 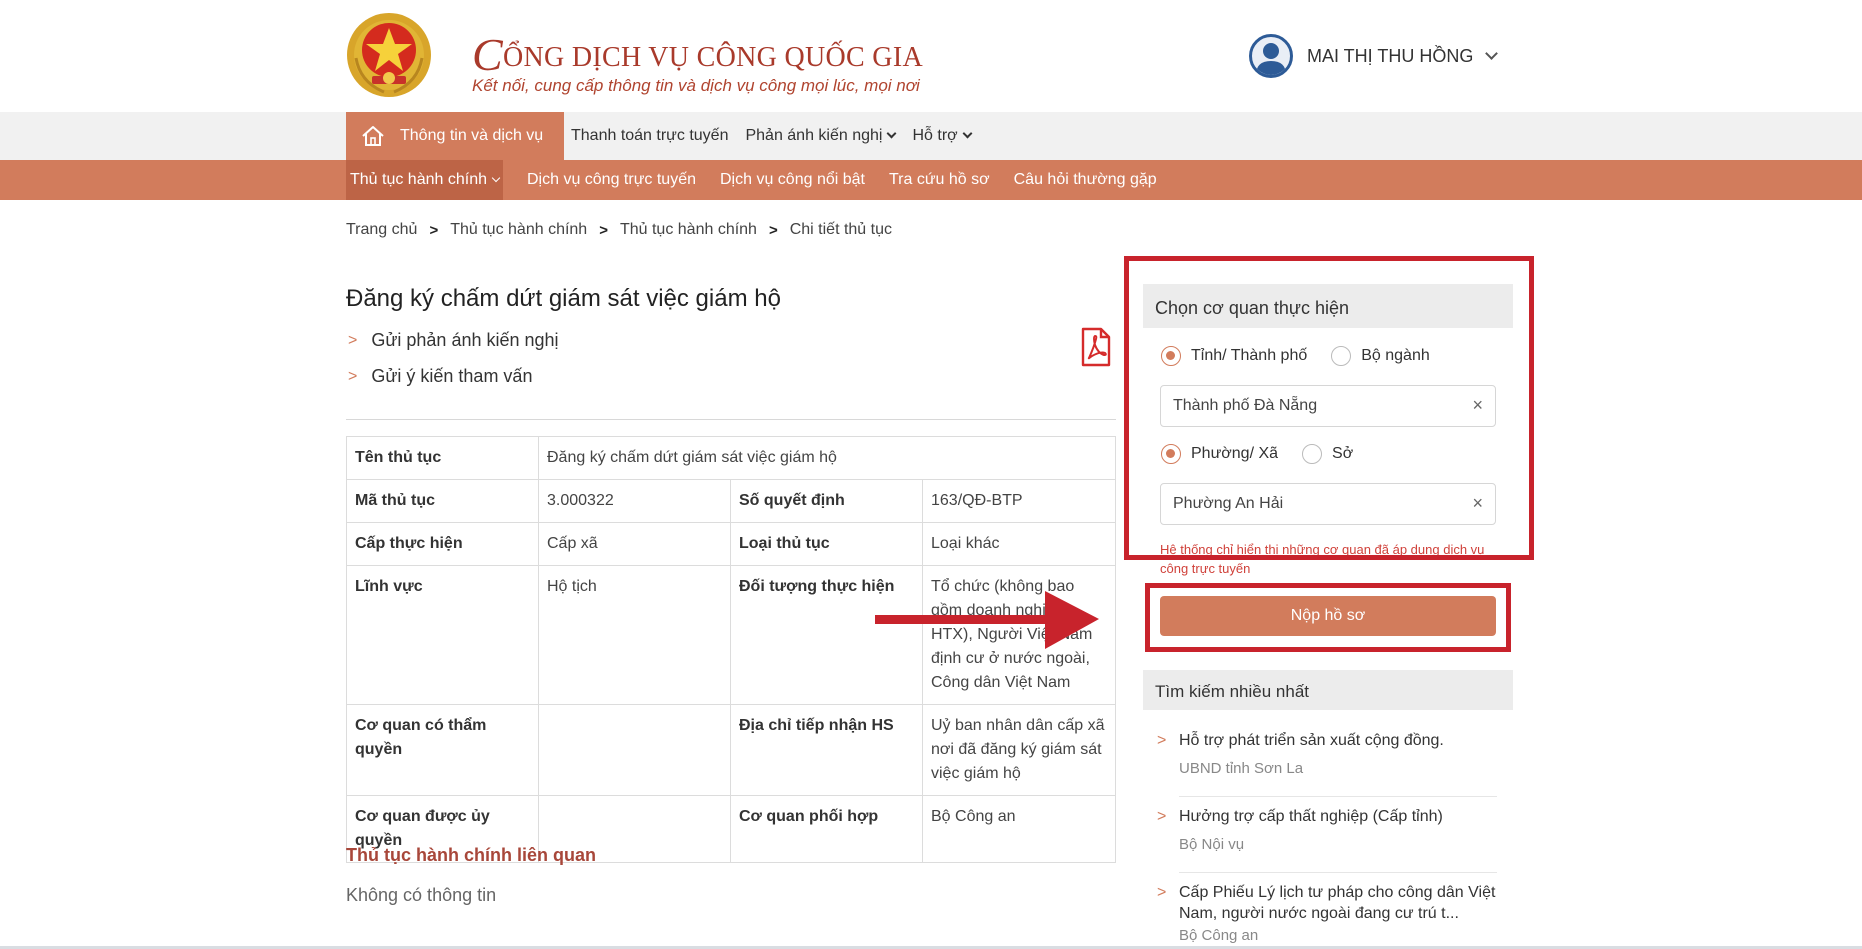 I want to click on send-feedback-label: Gửi phản ánh kiến nghị, so click(x=465, y=340).